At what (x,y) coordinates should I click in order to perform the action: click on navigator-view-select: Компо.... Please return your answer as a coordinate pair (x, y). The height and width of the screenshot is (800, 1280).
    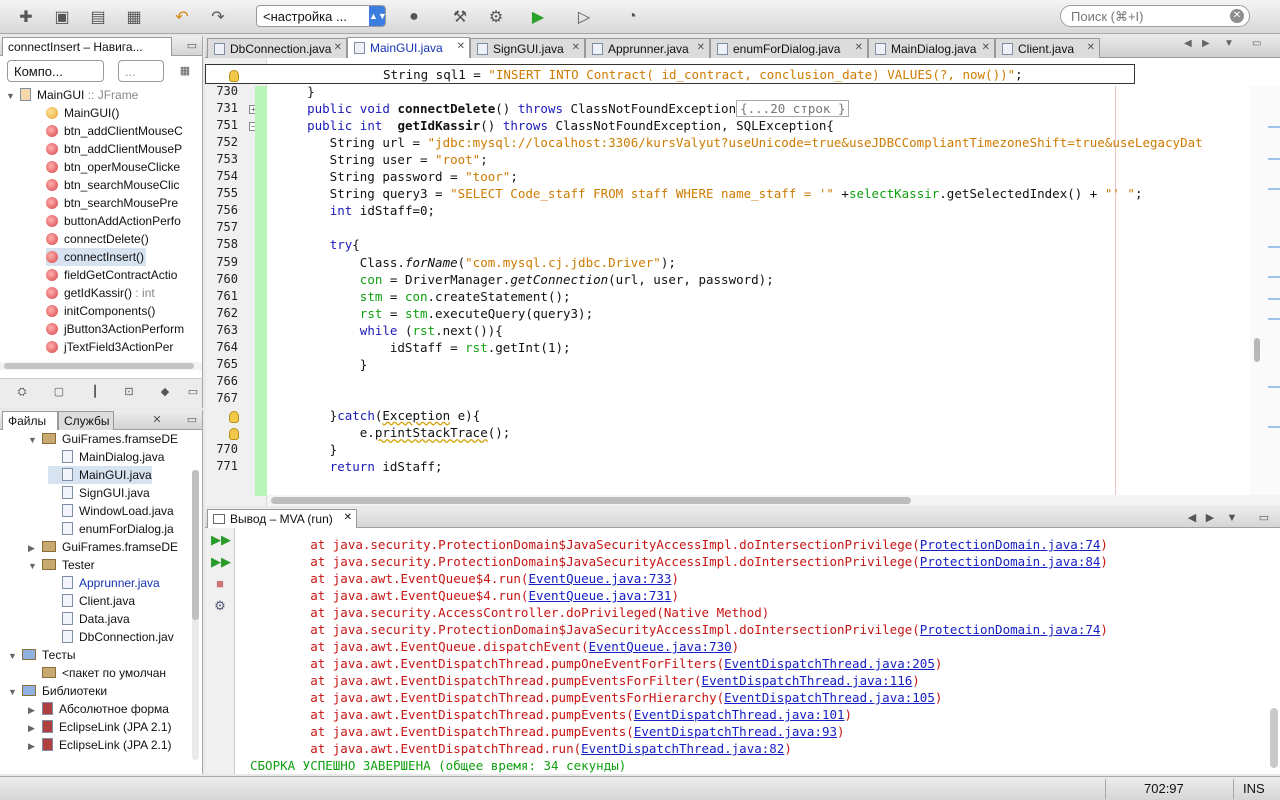
    Looking at the image, I should click on (55, 71).